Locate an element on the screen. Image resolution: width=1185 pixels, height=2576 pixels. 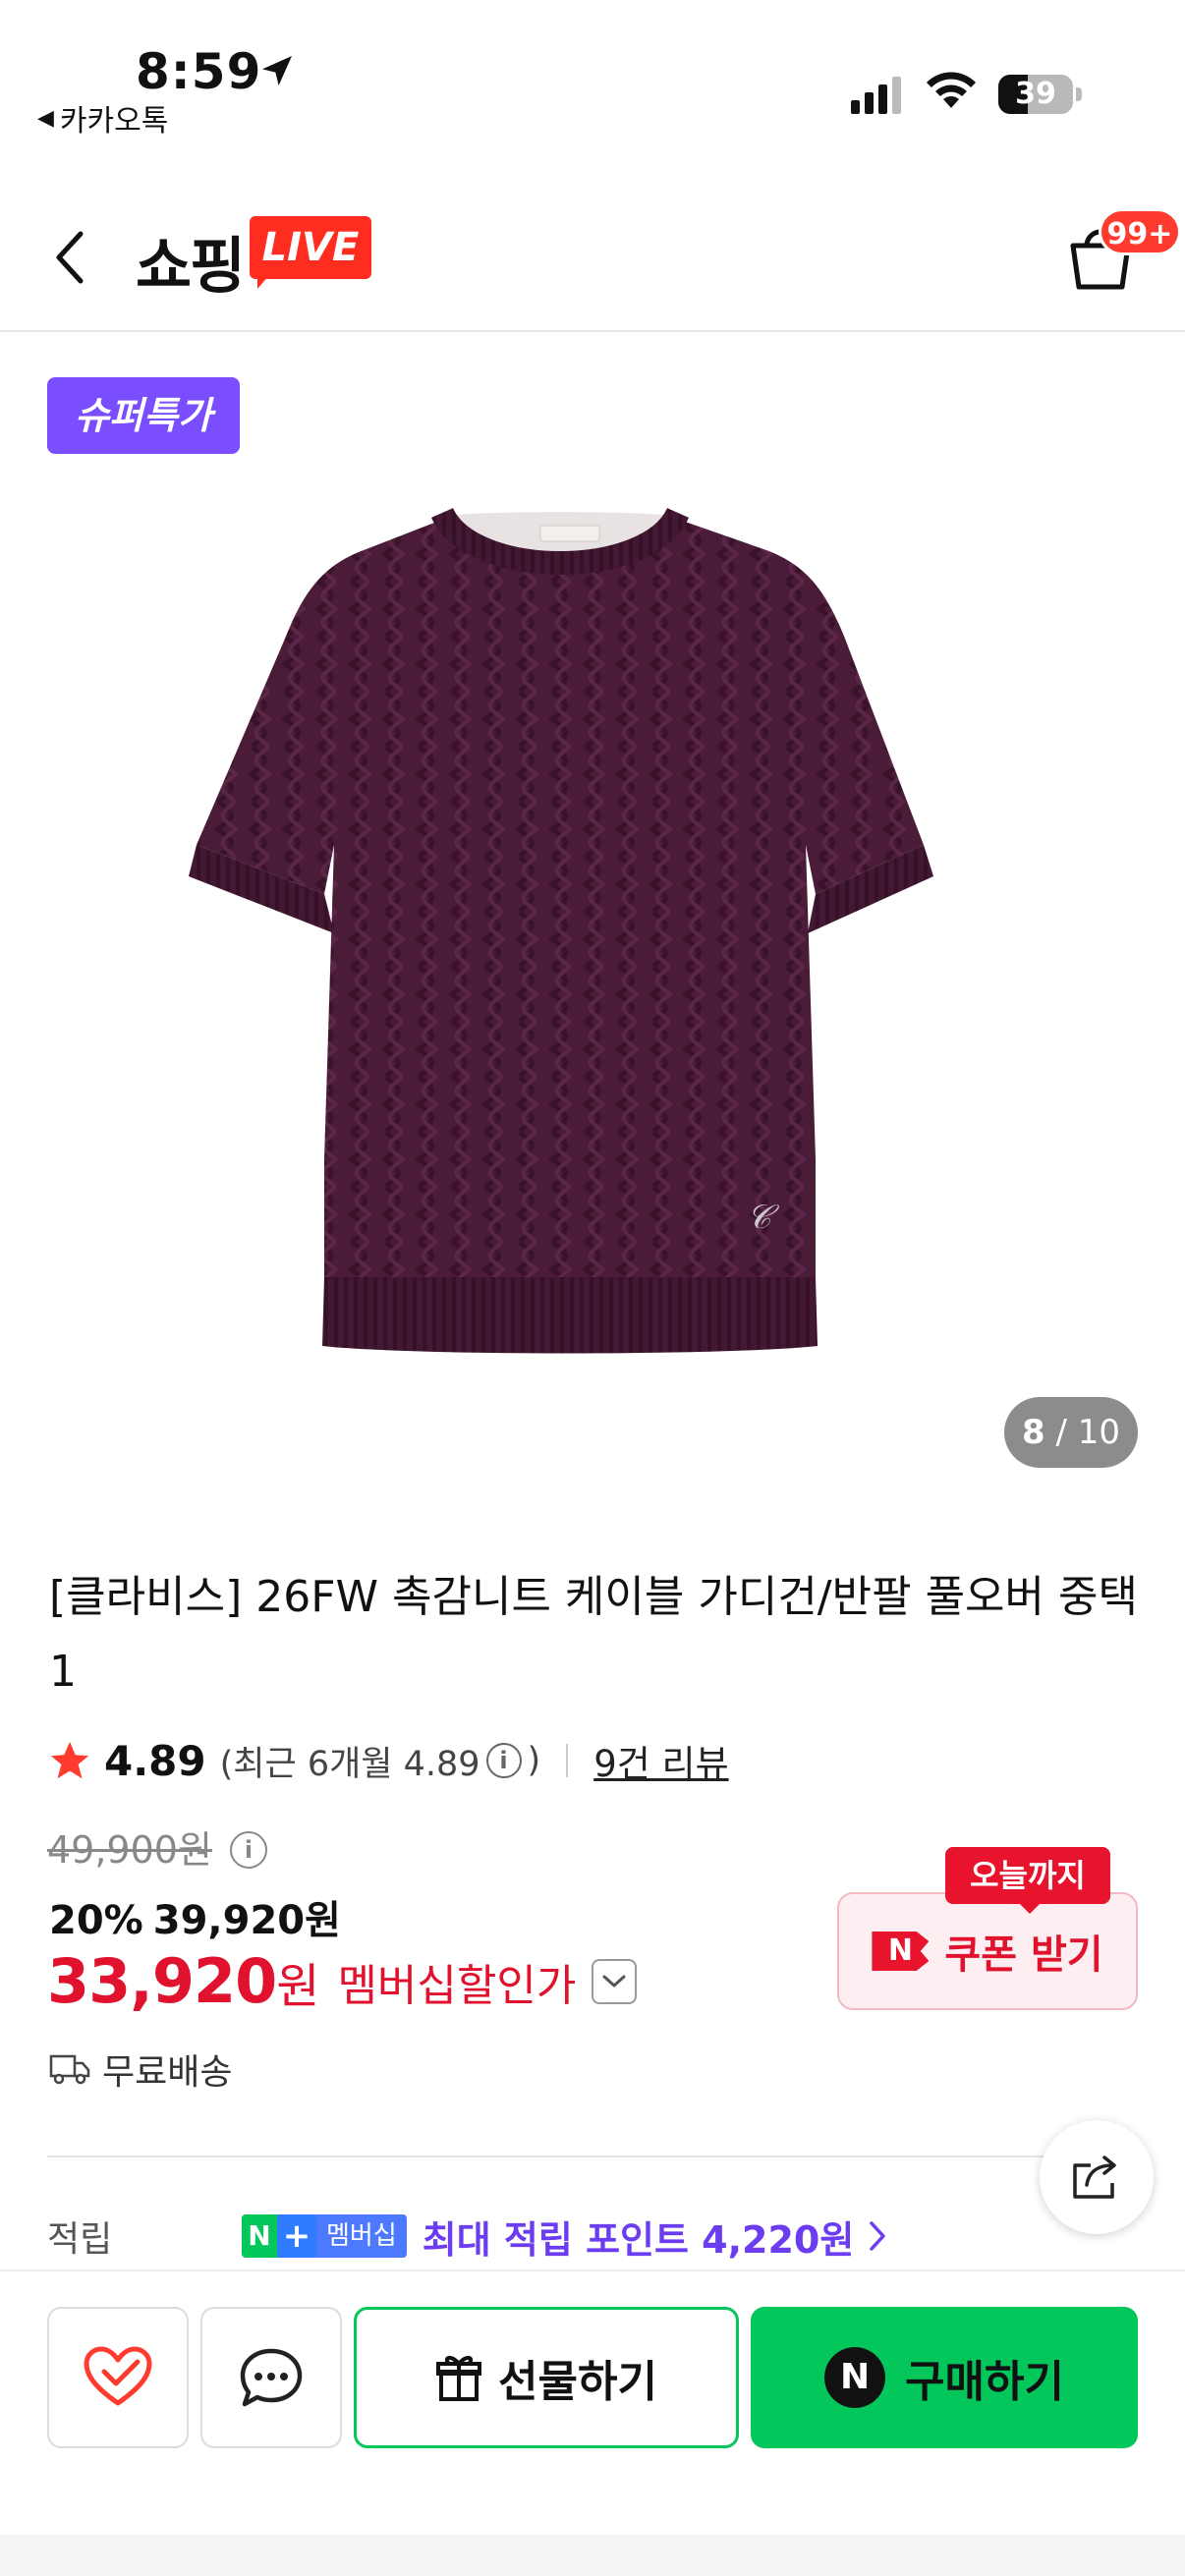
naver-n-icon: N is located at coordinates (901, 1951).